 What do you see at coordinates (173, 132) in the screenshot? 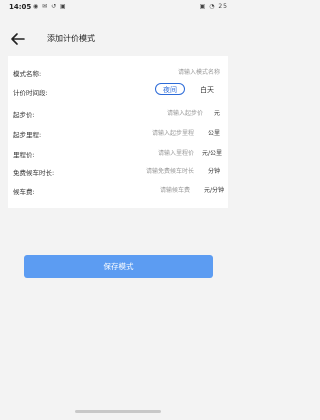
I see `start-distance-input: 请输入起步里程` at bounding box center [173, 132].